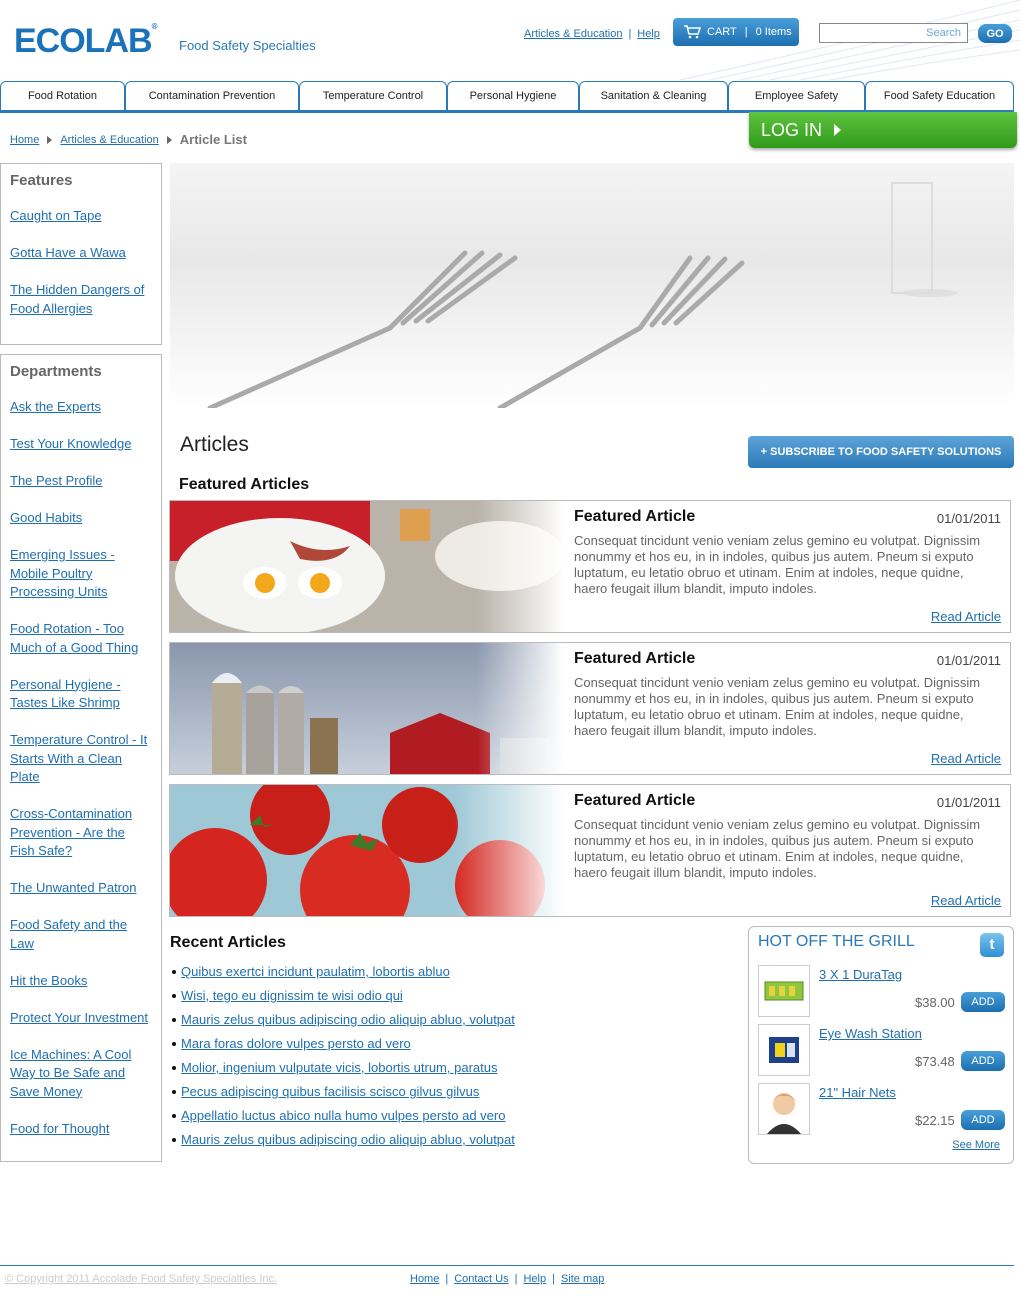  Describe the element at coordinates (995, 33) in the screenshot. I see `search-go-button: GO` at that location.